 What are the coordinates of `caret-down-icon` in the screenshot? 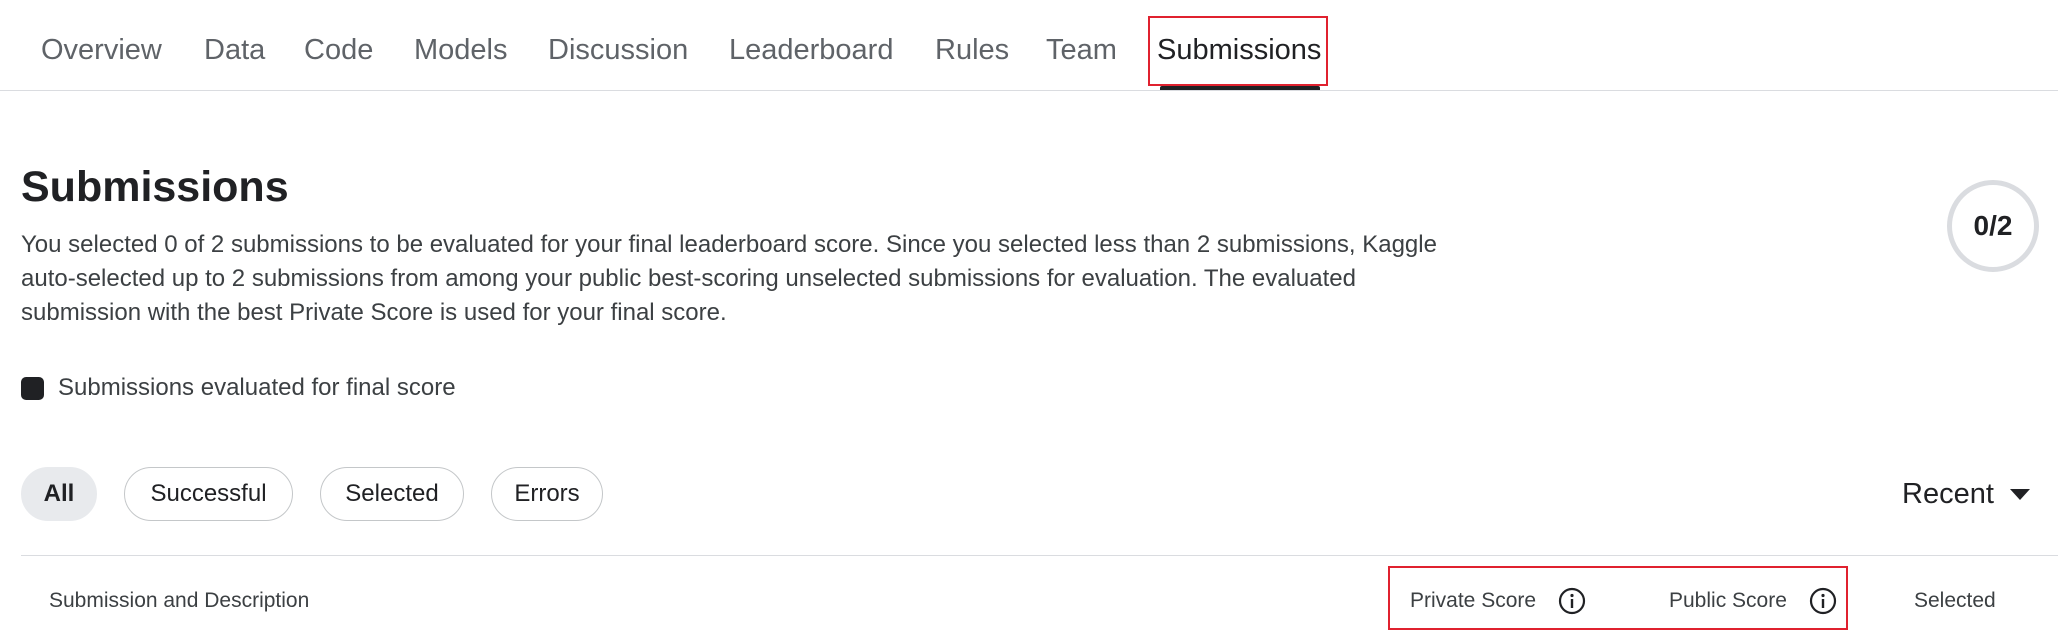 It's located at (2019, 494).